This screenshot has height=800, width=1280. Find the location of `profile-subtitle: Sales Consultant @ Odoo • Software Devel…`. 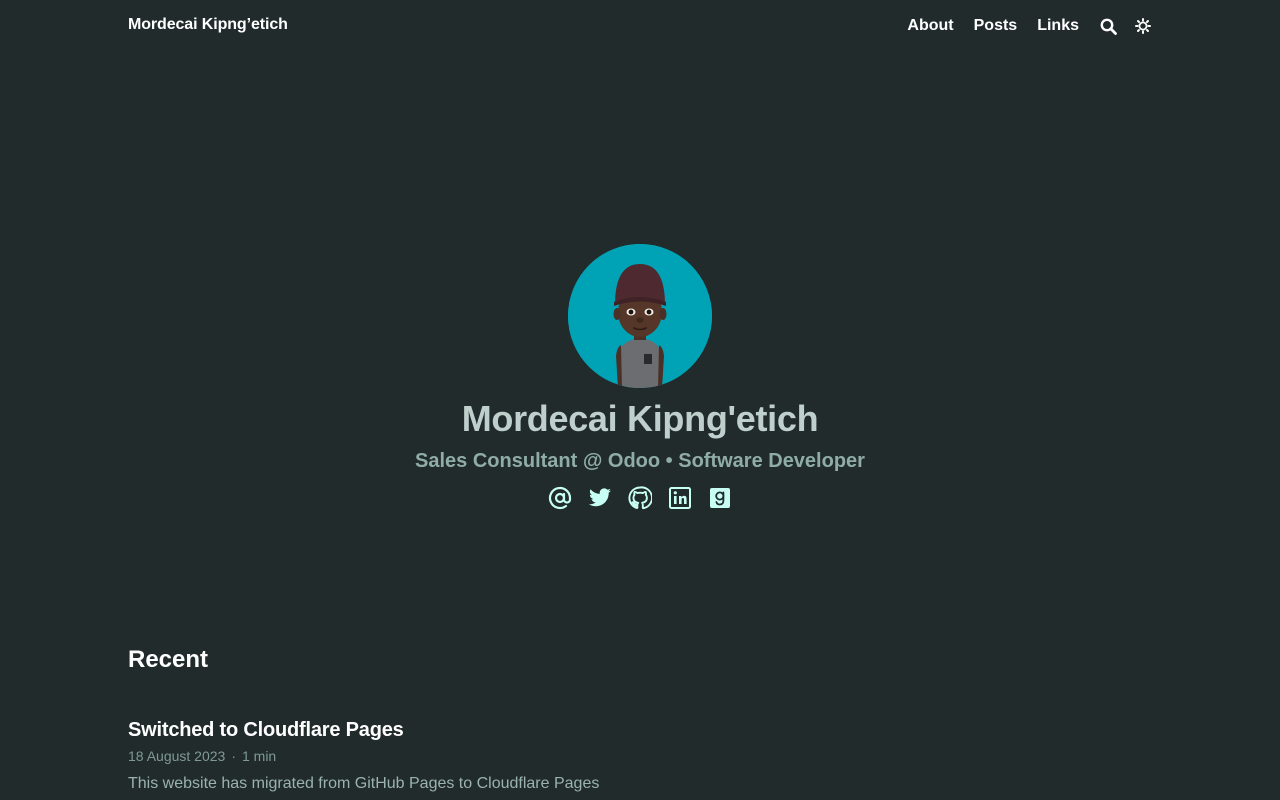

profile-subtitle: Sales Consultant @ Odoo • Software Devel… is located at coordinates (640, 461).